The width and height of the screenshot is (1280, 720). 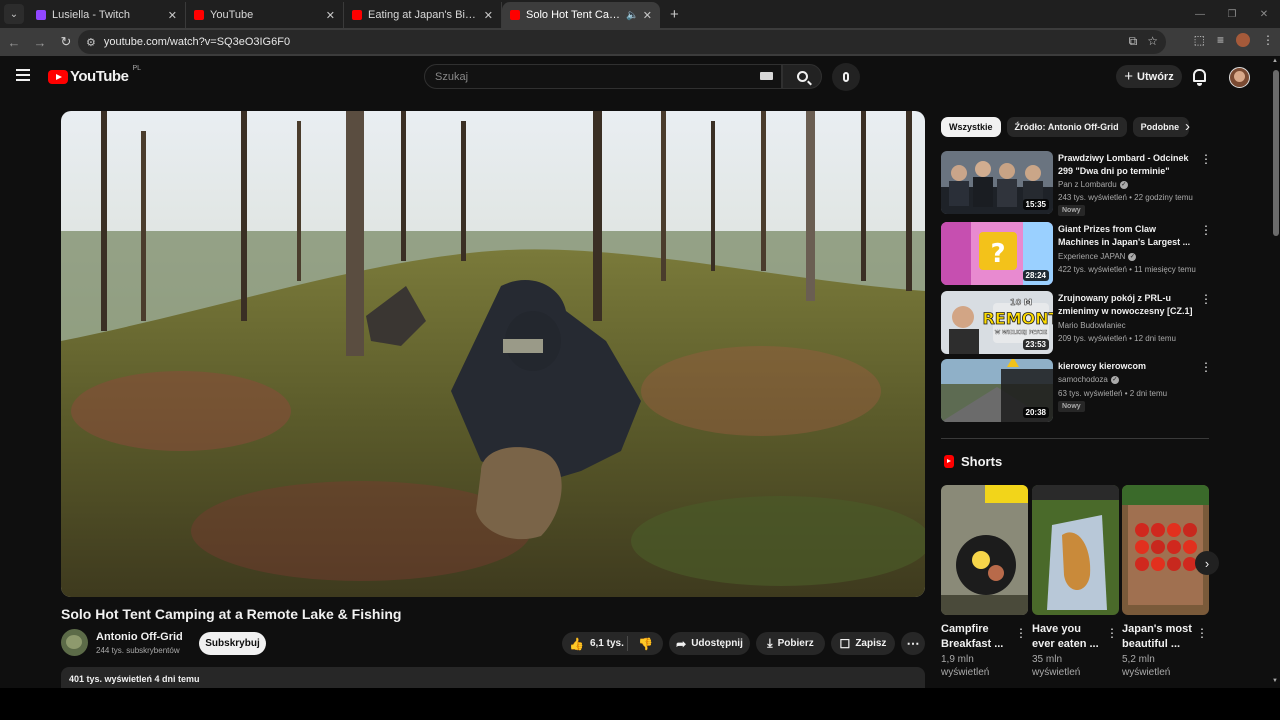 I want to click on browser-tab: Eating at Japan's Biggest Vendi ✕, so click(x=423, y=15).